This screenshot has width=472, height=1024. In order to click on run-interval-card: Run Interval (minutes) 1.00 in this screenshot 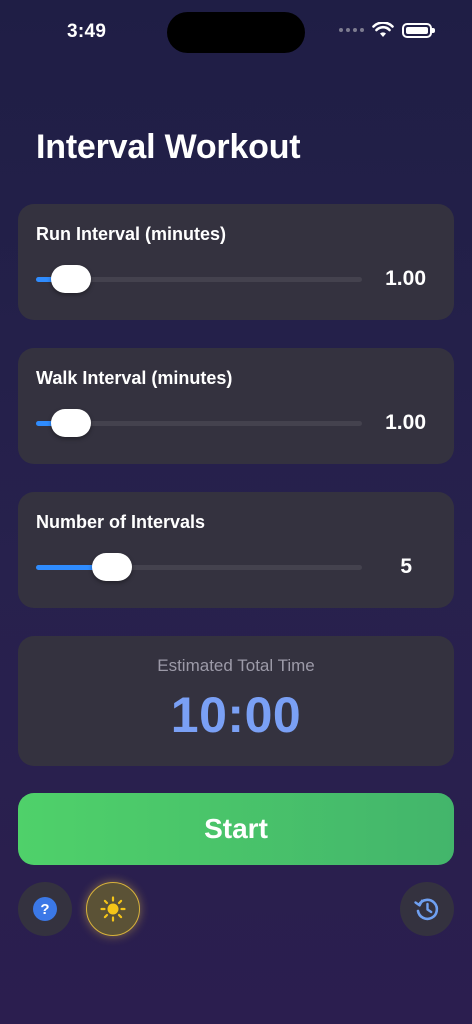, I will do `click(236, 262)`.